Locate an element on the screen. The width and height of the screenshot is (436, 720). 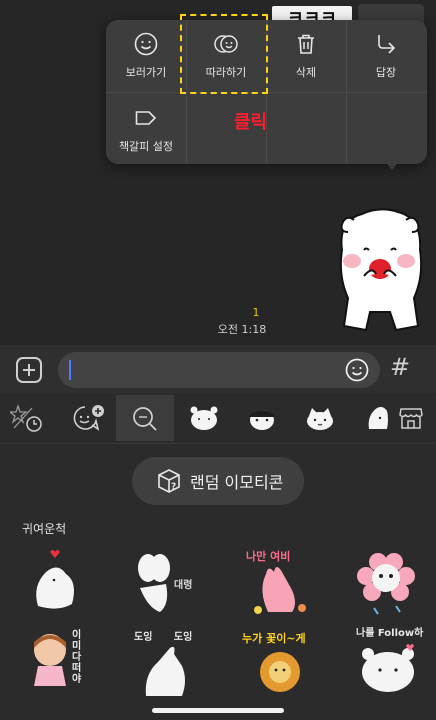
emoticon-button is located at coordinates (357, 370).